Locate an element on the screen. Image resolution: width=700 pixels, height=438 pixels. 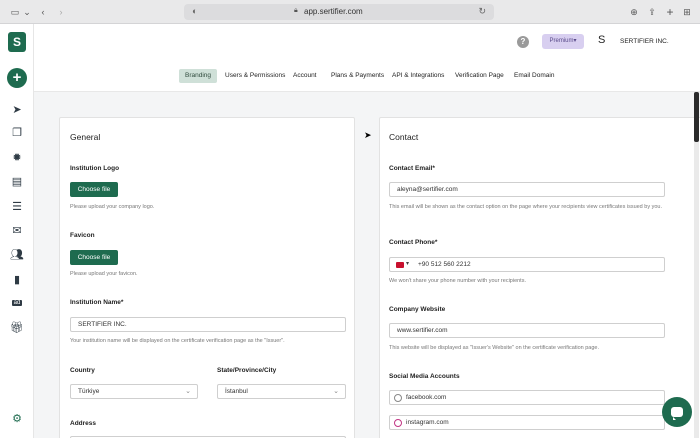
tab-account: Account is located at coordinates (305, 76).